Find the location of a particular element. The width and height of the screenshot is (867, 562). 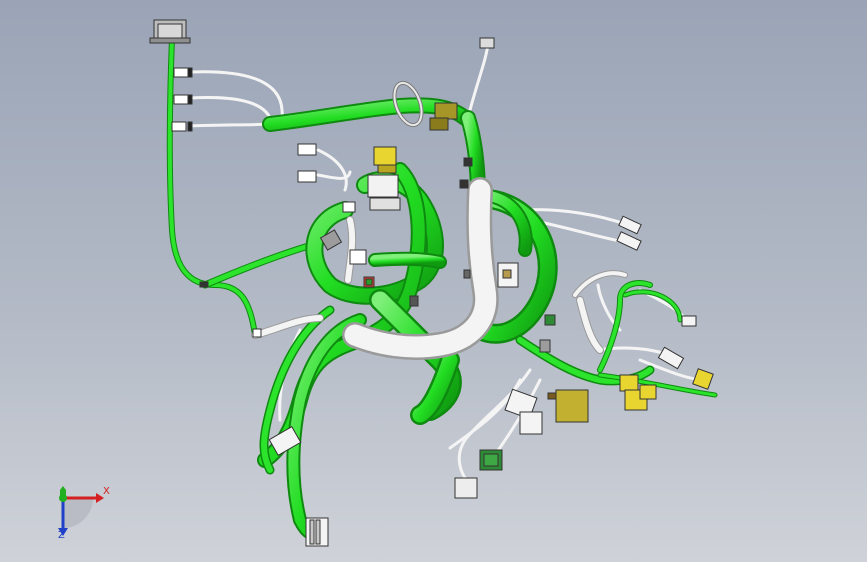

connector-top-left is located at coordinates (170, 31).